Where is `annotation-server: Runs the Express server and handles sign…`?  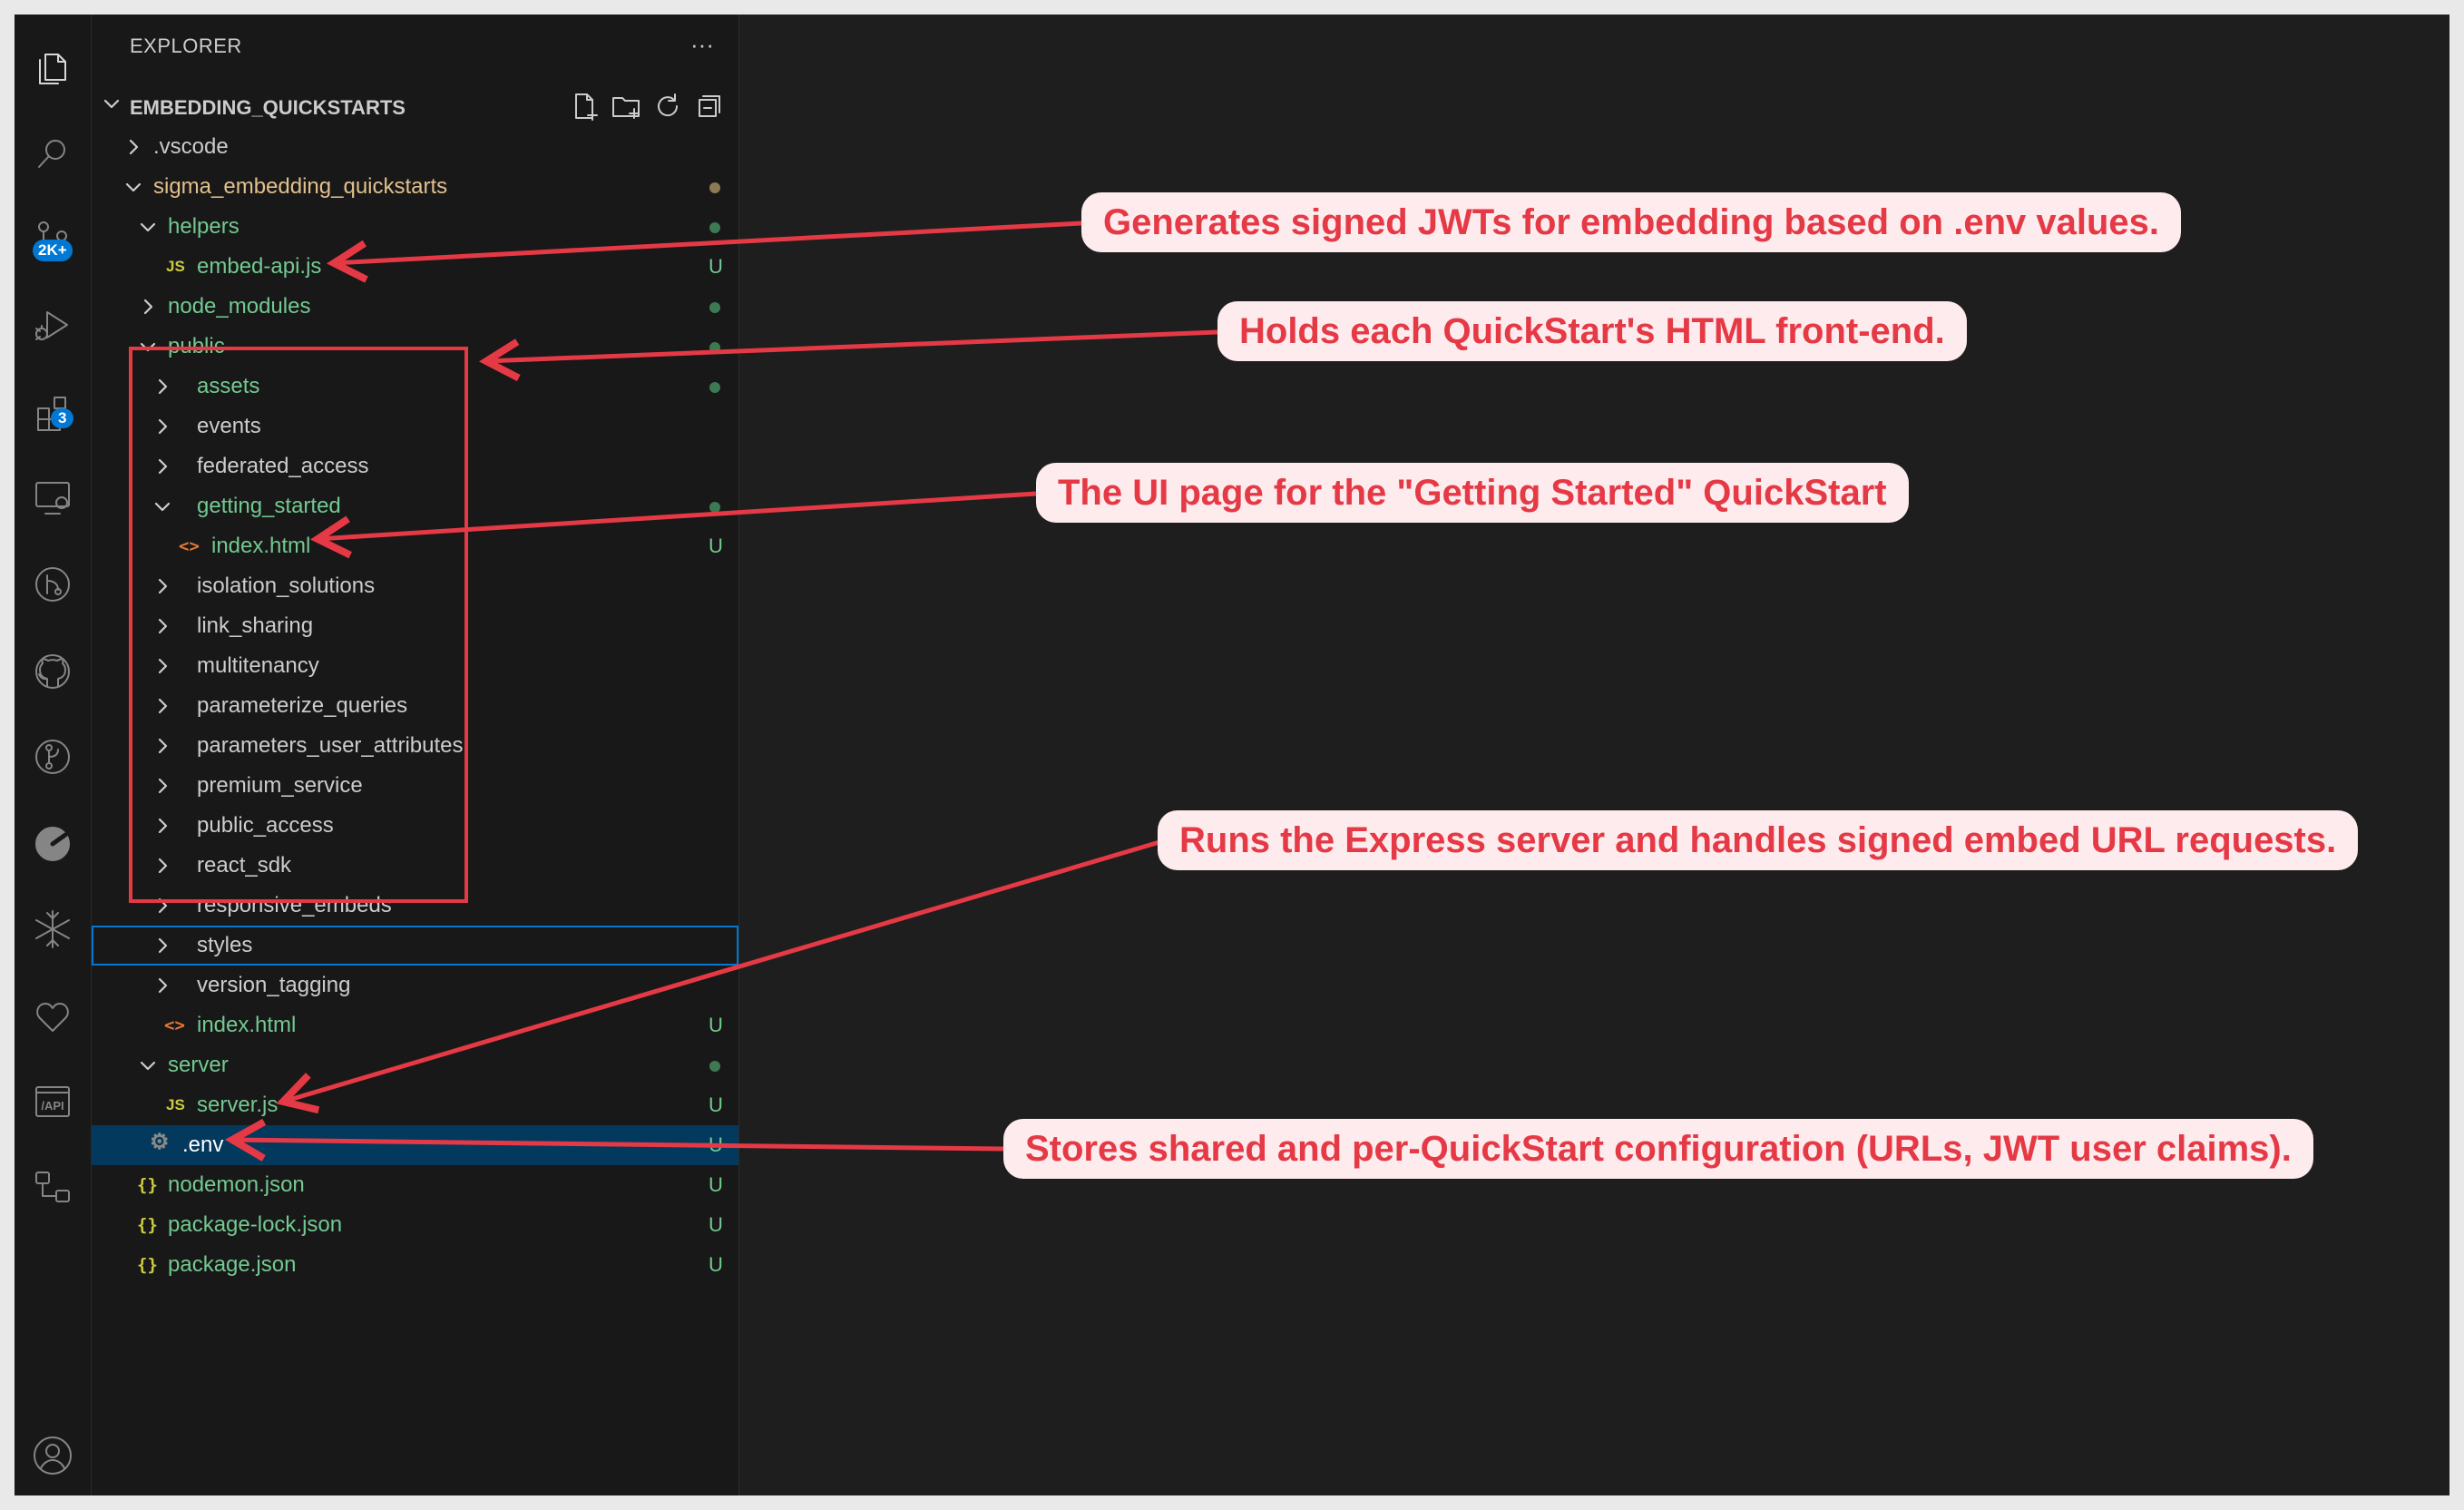 annotation-server: Runs the Express server and handles sign… is located at coordinates (1758, 840).